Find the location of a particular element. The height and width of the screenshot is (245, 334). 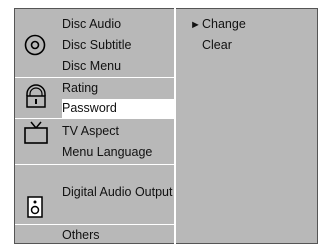

menu-item-tv-aspect: TV Aspect is located at coordinates (90, 131).